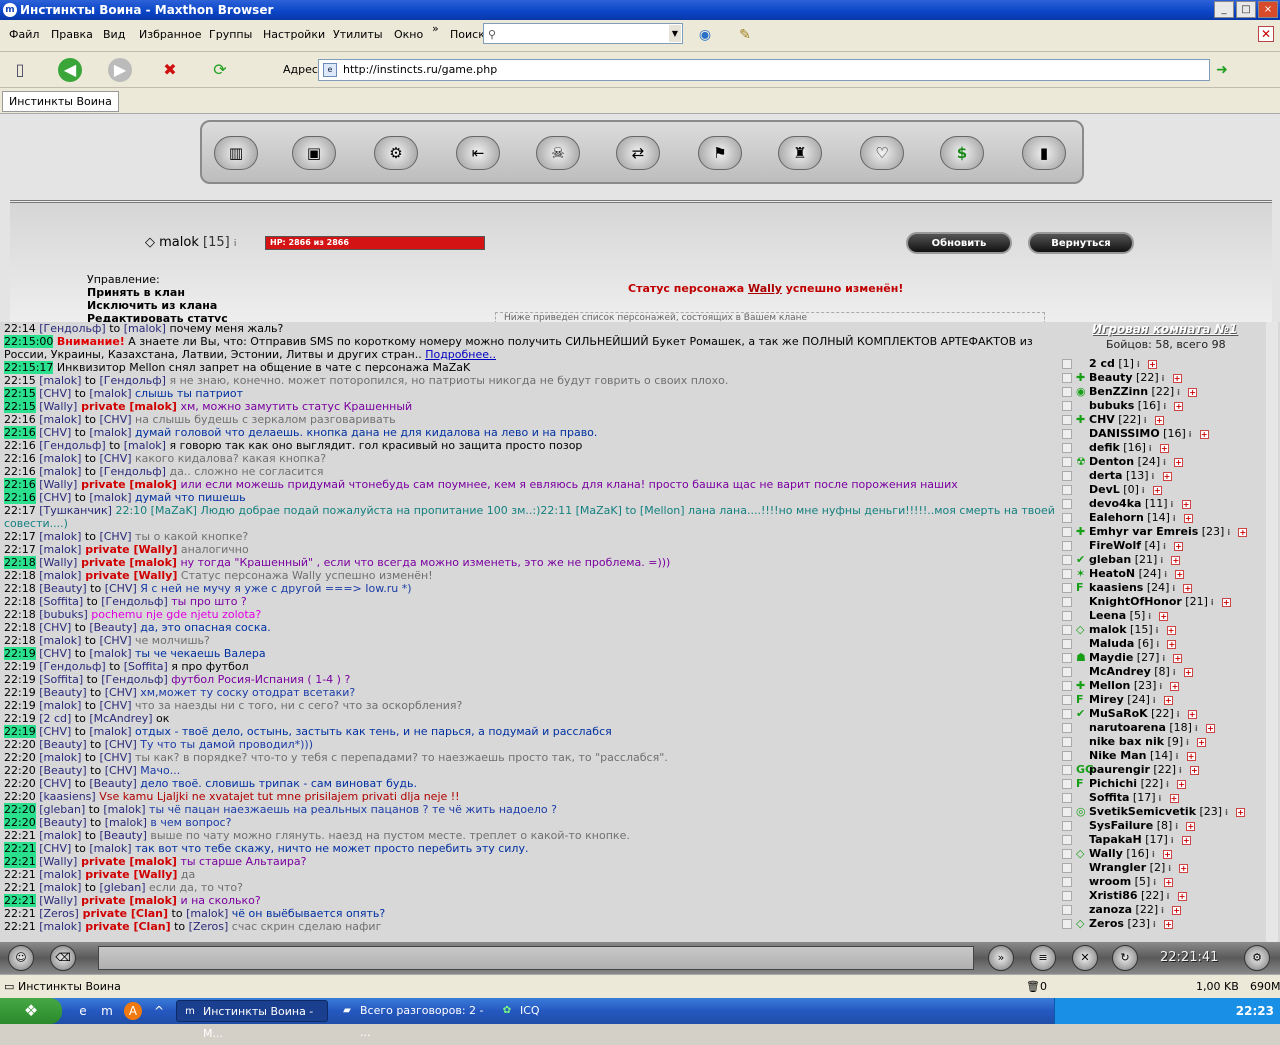 The image size is (1280, 1045). What do you see at coordinates (294, 34) in the screenshot?
I see `menu-settings: Настройки` at bounding box center [294, 34].